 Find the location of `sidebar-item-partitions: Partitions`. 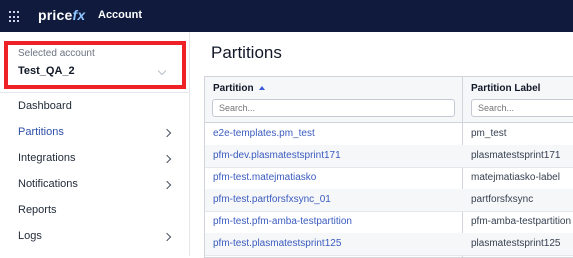

sidebar-item-partitions: Partitions is located at coordinates (94, 133).